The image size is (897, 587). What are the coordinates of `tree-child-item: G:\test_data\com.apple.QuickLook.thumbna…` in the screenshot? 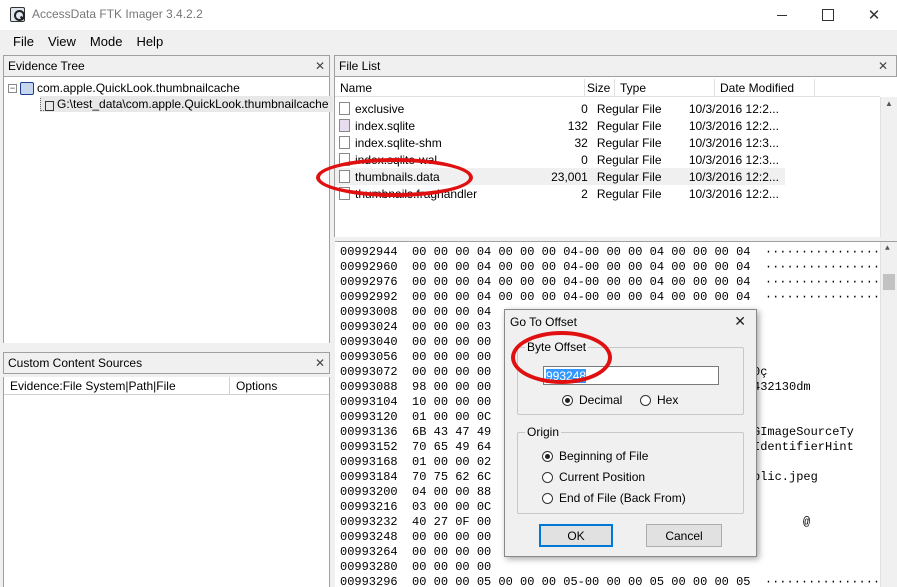 It's located at (186, 104).